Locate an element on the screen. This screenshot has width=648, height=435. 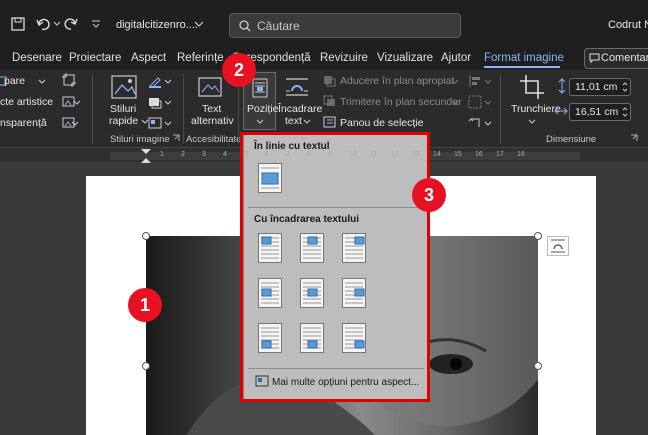
alt-text-icon is located at coordinates (210, 88).